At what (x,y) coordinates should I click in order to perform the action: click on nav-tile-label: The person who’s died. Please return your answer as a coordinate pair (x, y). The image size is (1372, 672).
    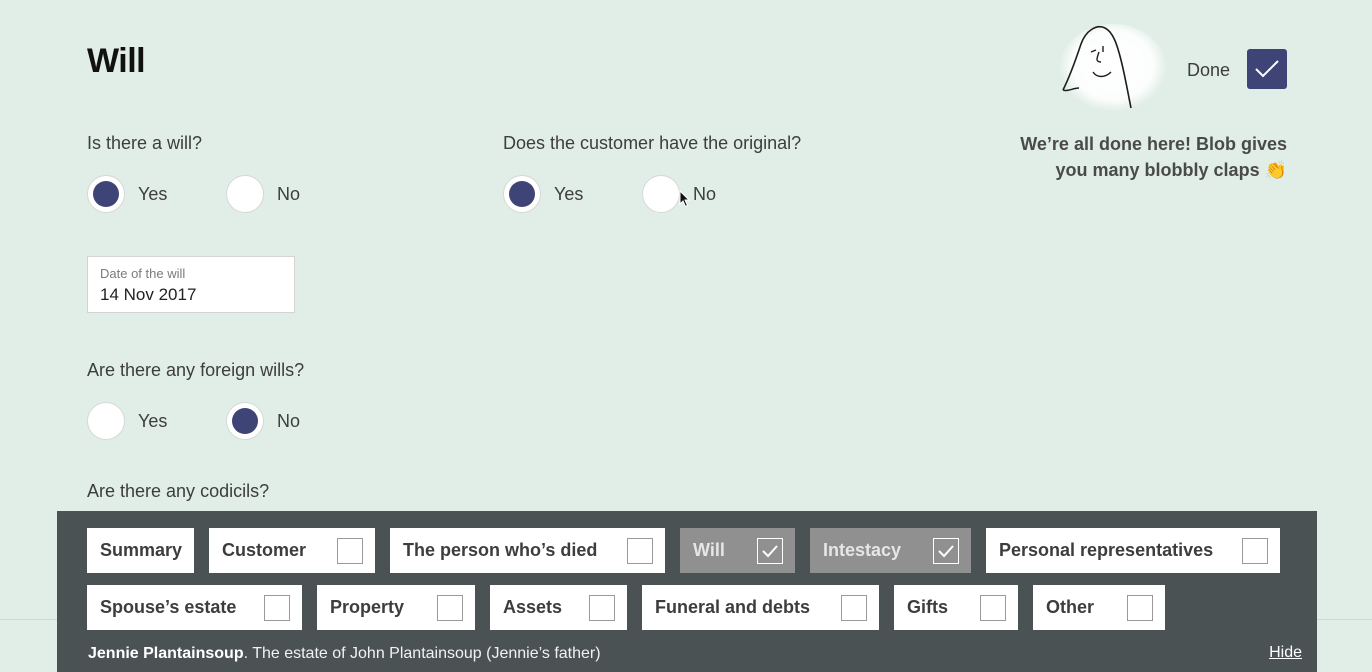
    Looking at the image, I should click on (500, 550).